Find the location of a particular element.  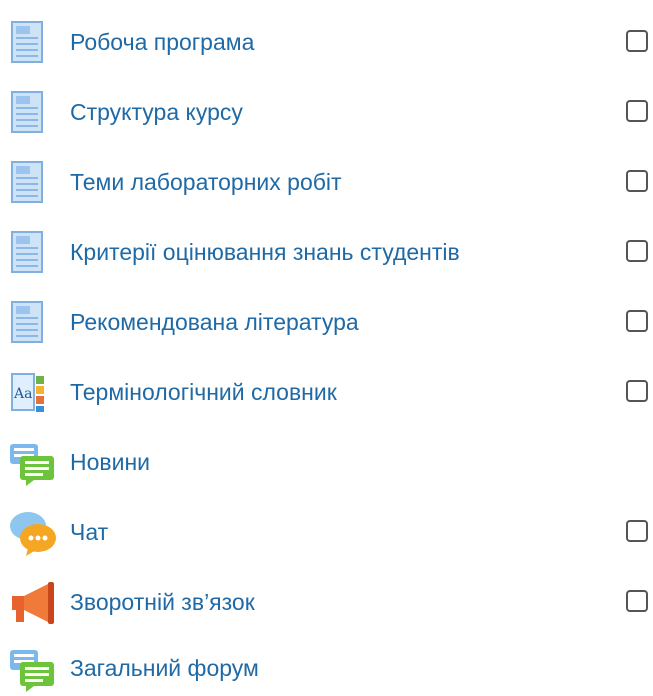

activity-item-kryterii-otsinyuvannya: Критерії оцінювання знань студентів is located at coordinates (326, 252).